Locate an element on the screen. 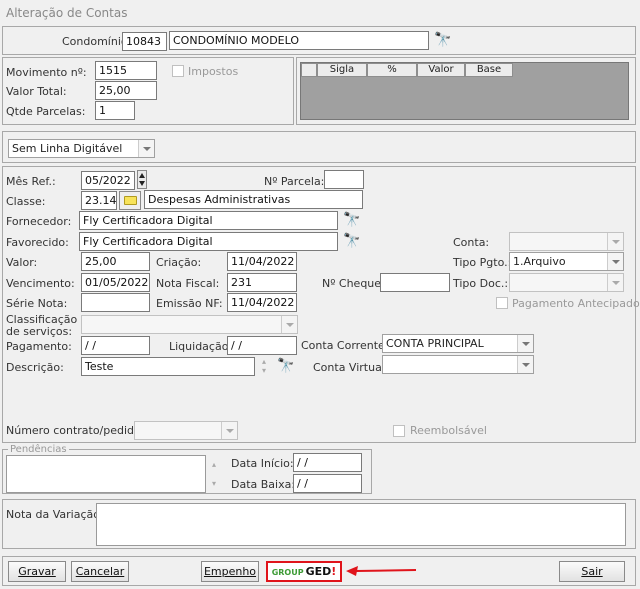  pagamento-field: / / is located at coordinates (115, 345).